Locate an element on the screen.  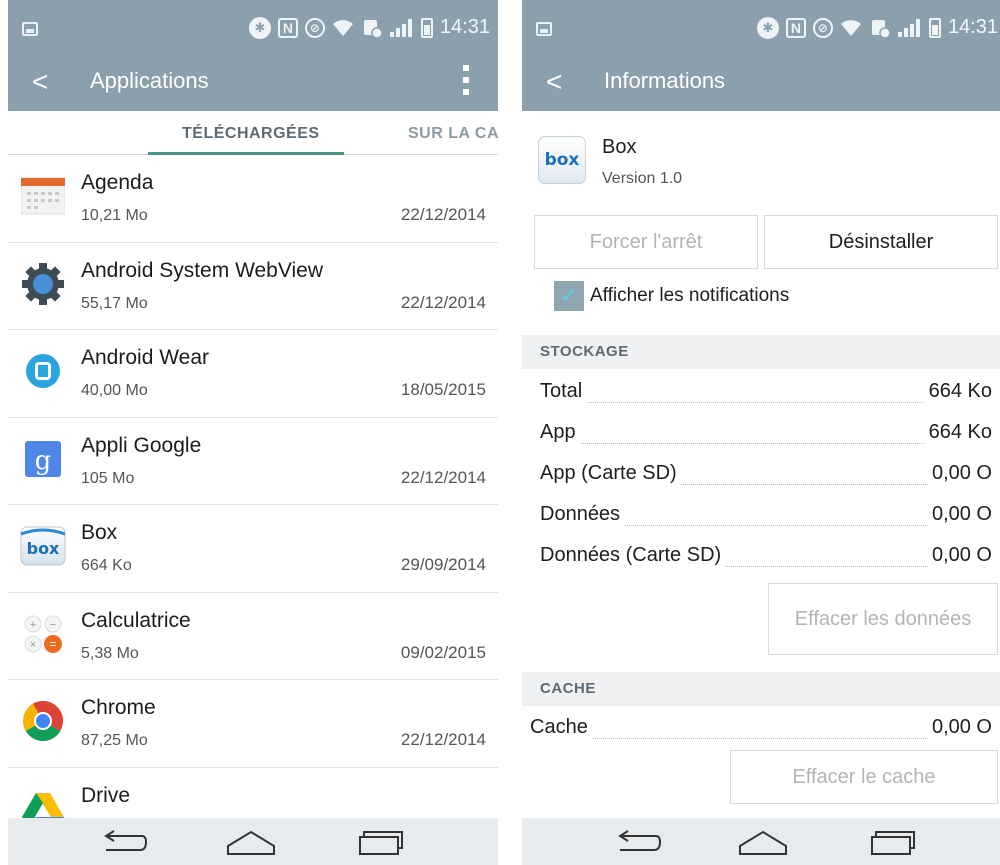
notifications-label: Afficher les notifications is located at coordinates (690, 295).